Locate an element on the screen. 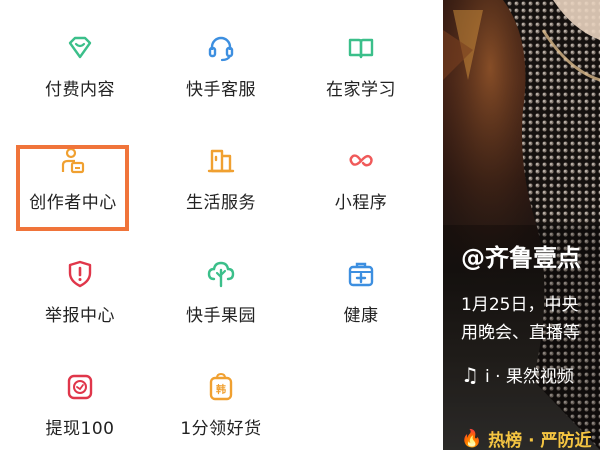 The image size is (600, 472). menu-item-withdraw: 提现100 is located at coordinates (80, 422).